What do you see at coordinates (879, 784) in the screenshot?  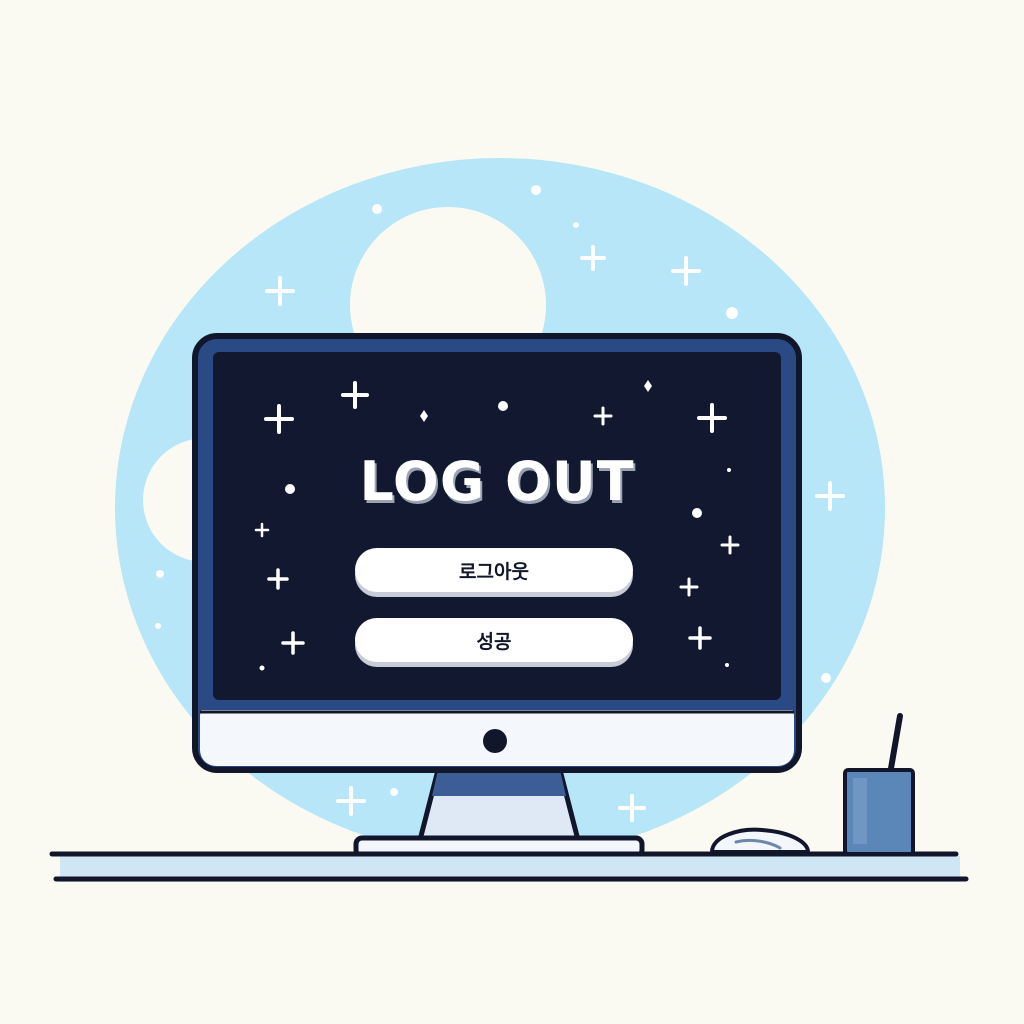 I see `cup` at bounding box center [879, 784].